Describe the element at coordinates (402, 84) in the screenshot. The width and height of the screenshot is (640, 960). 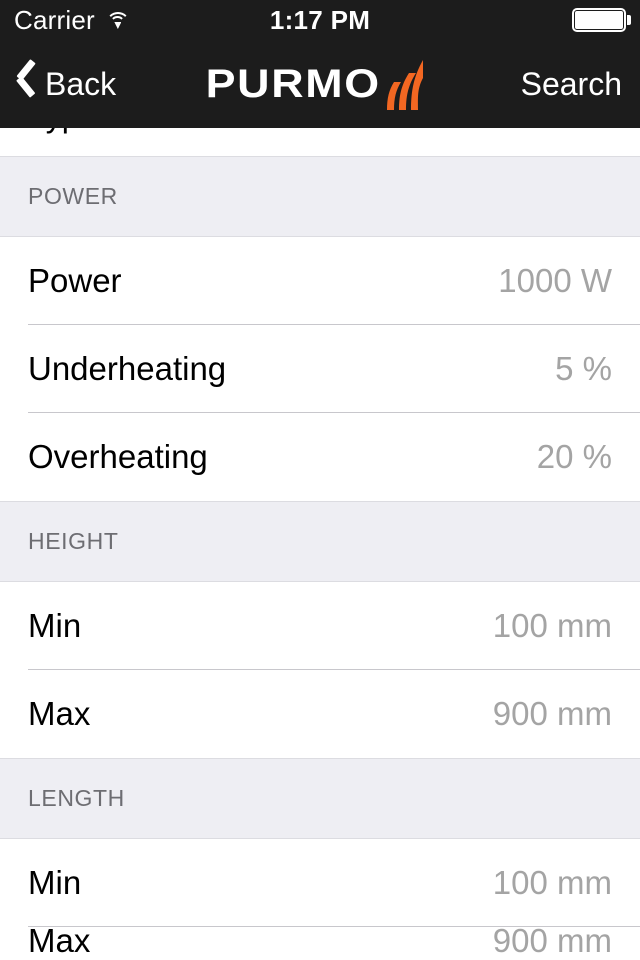
I see `flame-icon` at that location.